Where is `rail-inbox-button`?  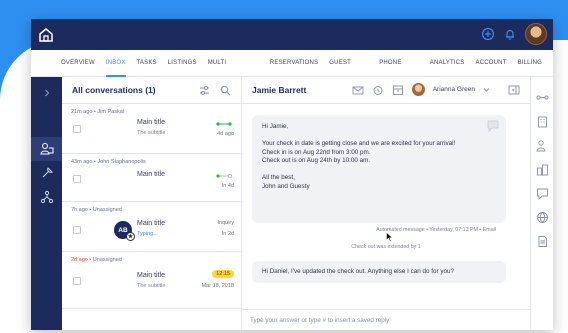 rail-inbox-button is located at coordinates (46, 149).